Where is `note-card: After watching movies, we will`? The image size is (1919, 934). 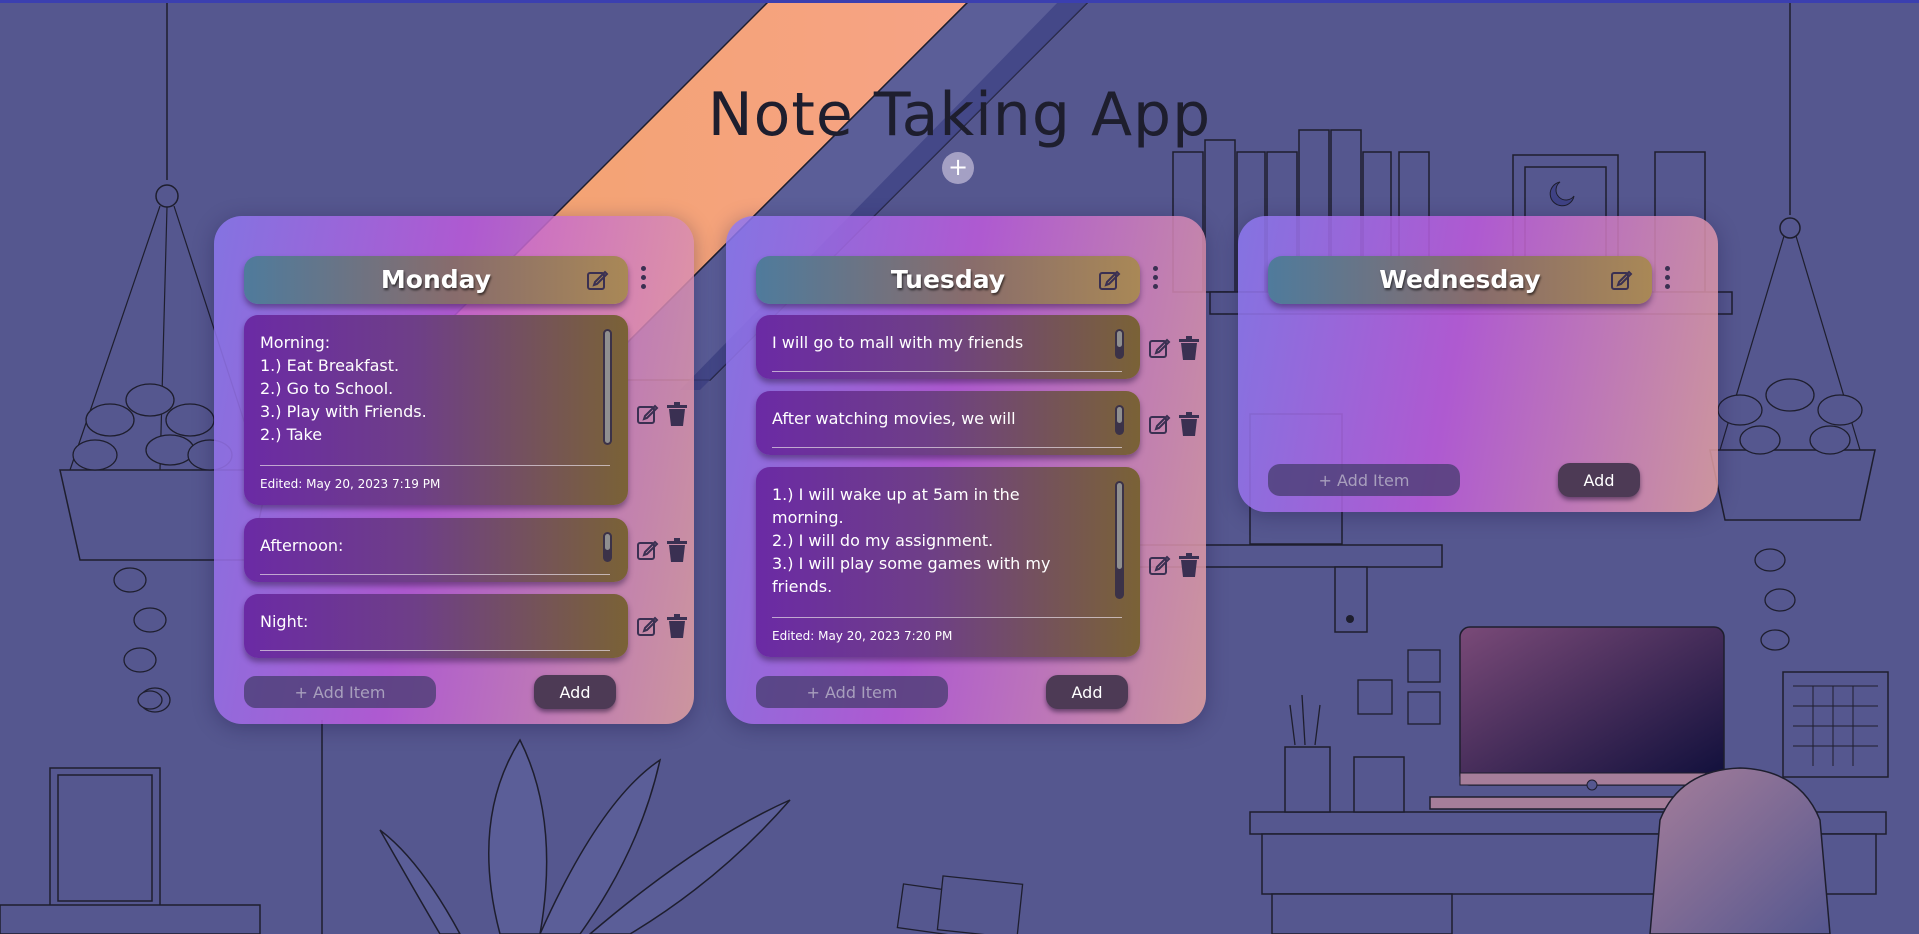
note-card: After watching movies, we will is located at coordinates (948, 423).